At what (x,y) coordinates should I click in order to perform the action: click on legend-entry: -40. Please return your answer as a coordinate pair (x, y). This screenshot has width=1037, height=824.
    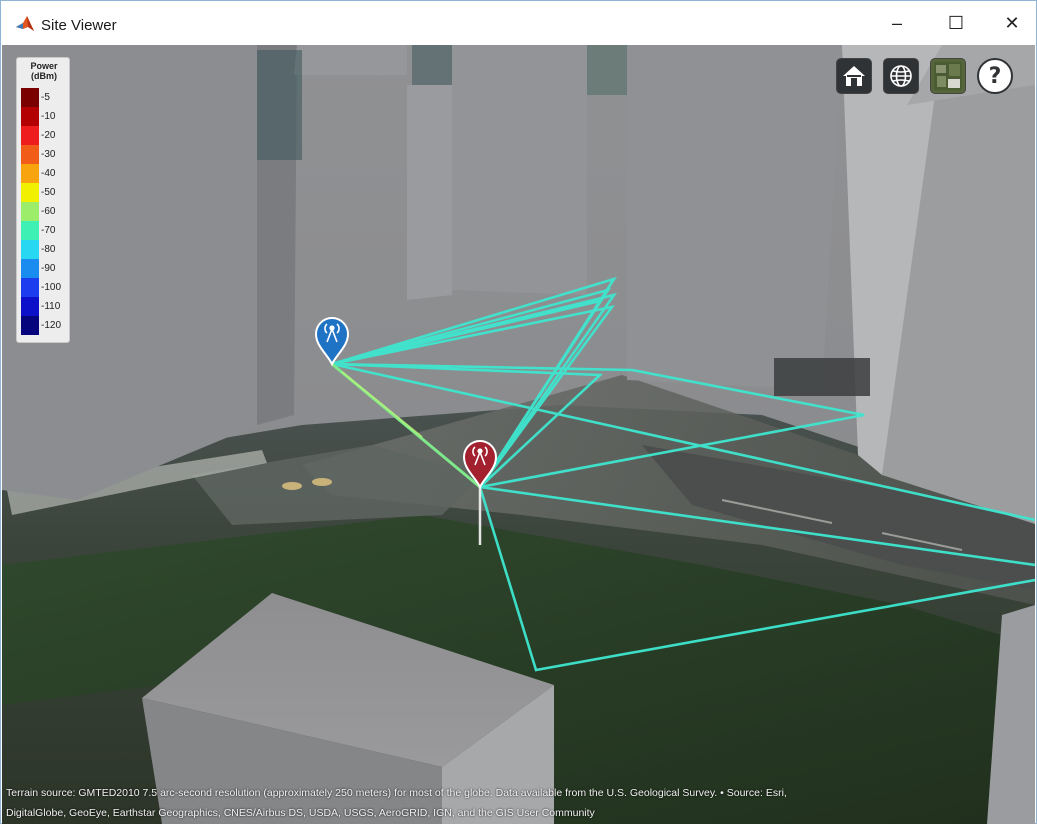
    Looking at the image, I should click on (45, 173).